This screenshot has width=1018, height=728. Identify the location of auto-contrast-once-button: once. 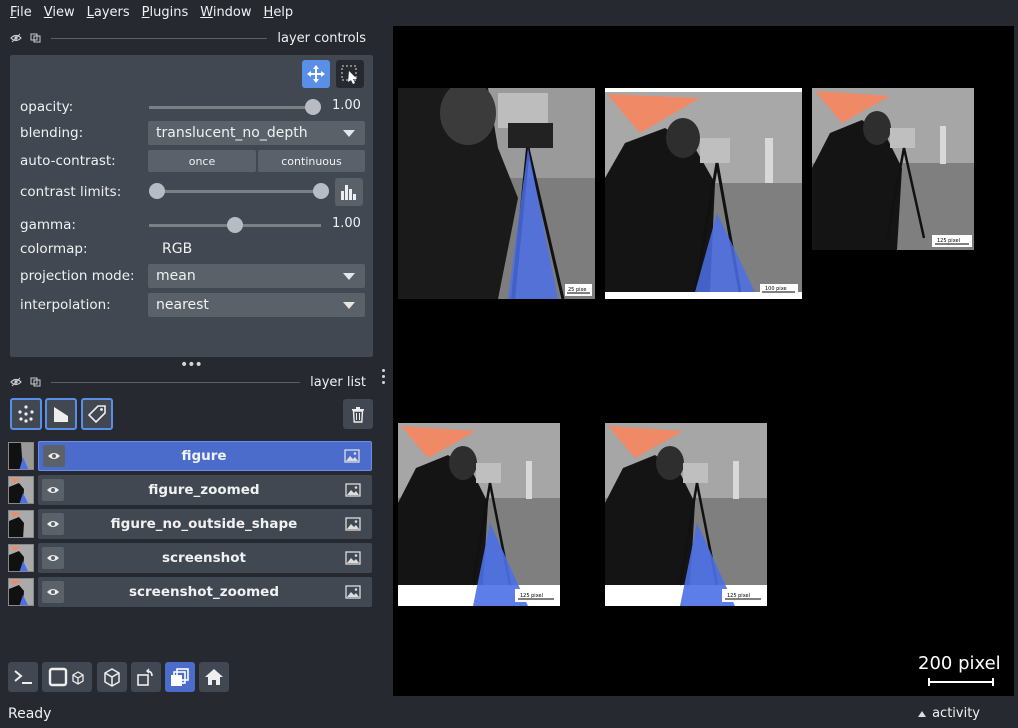
(202, 161).